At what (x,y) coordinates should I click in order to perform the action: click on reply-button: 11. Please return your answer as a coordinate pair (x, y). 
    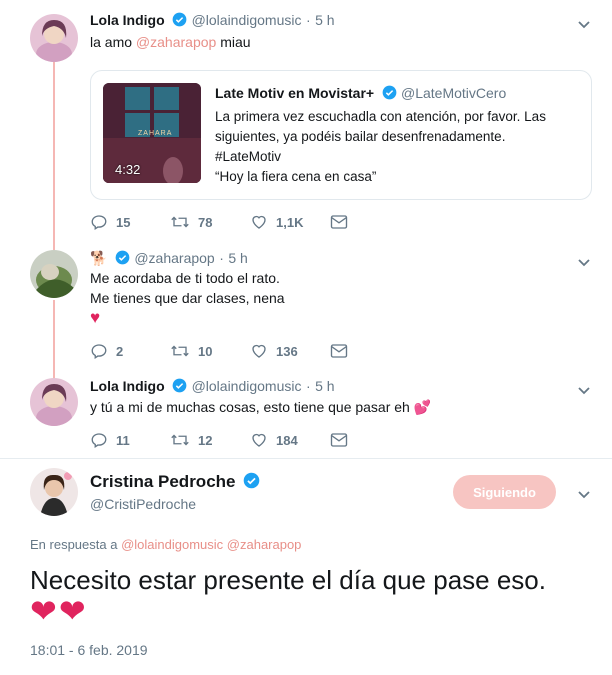
    Looking at the image, I should click on (110, 440).